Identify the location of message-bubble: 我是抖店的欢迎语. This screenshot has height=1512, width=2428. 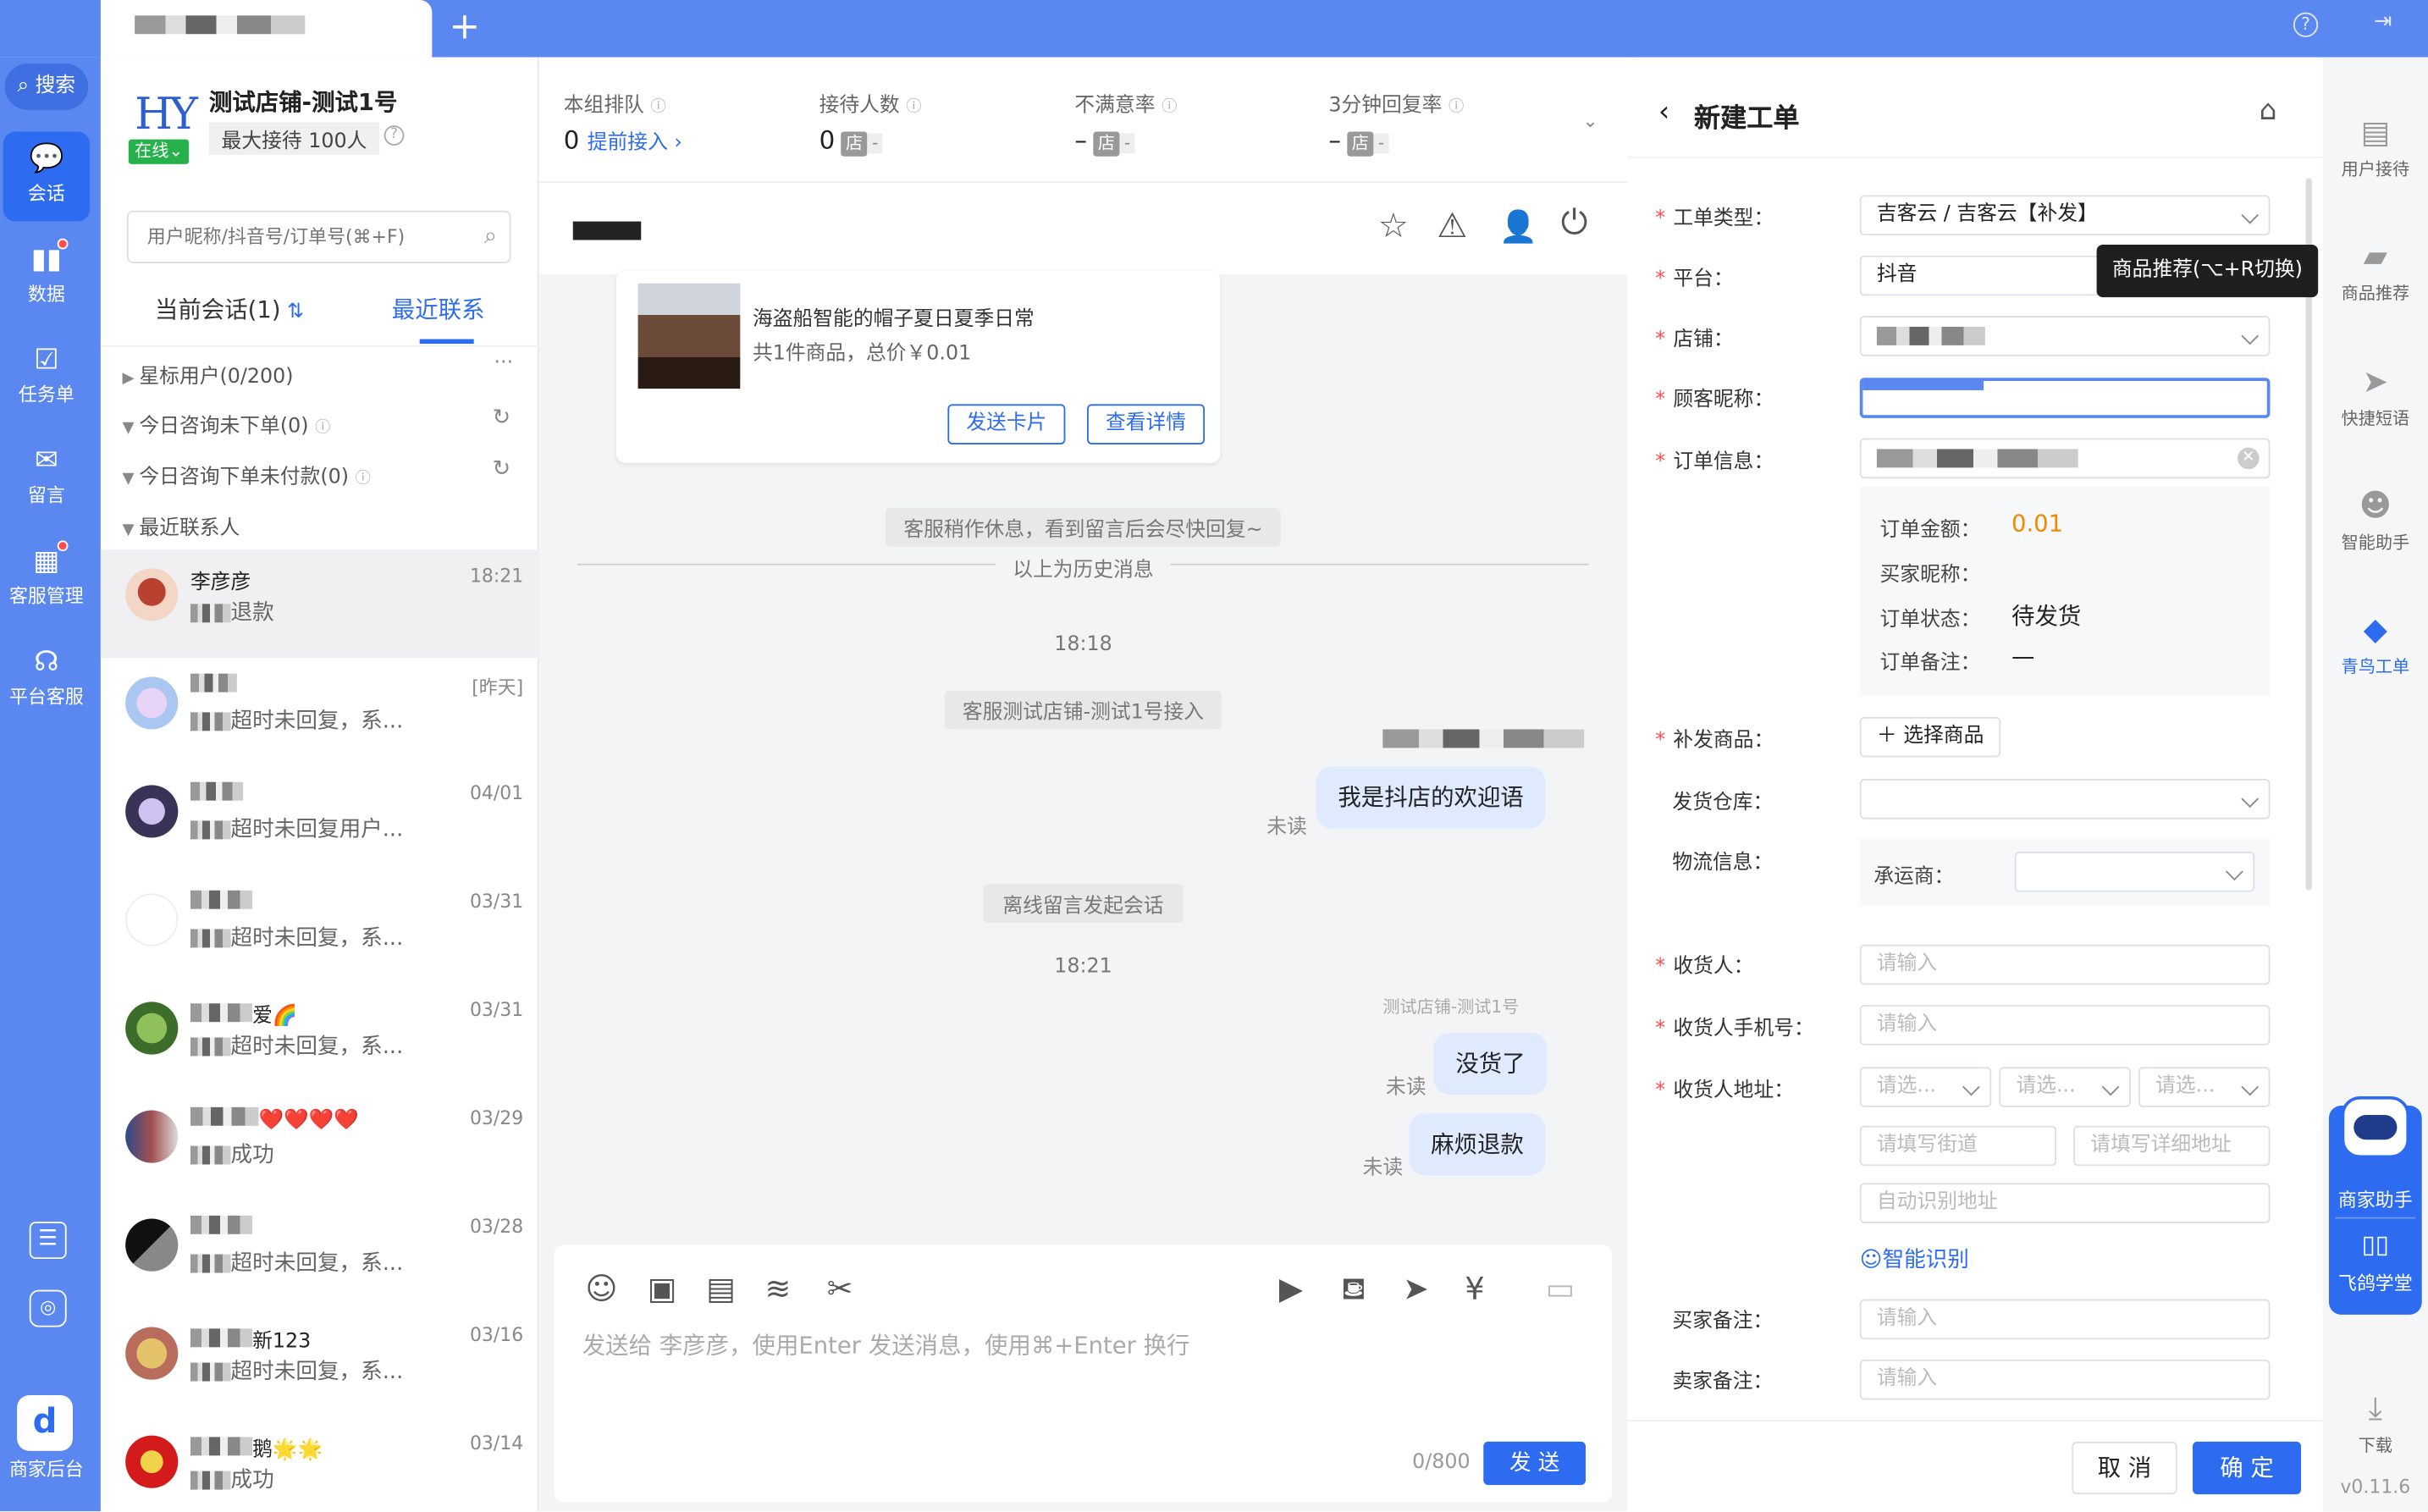
(1431, 797).